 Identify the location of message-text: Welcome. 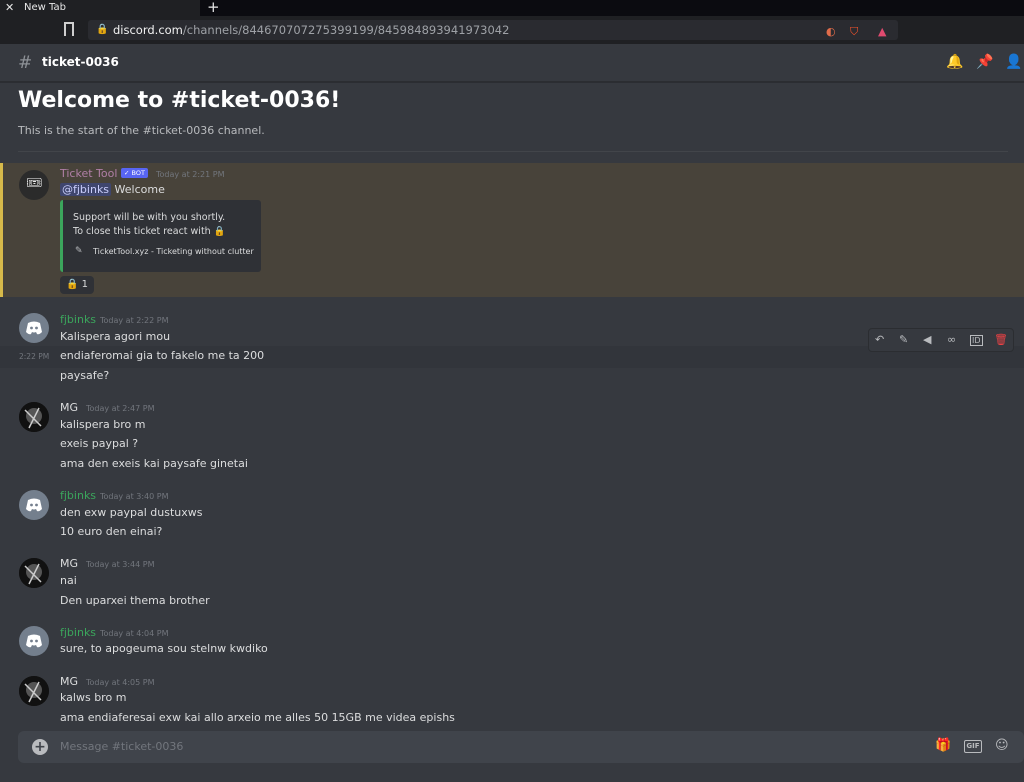
(139, 189).